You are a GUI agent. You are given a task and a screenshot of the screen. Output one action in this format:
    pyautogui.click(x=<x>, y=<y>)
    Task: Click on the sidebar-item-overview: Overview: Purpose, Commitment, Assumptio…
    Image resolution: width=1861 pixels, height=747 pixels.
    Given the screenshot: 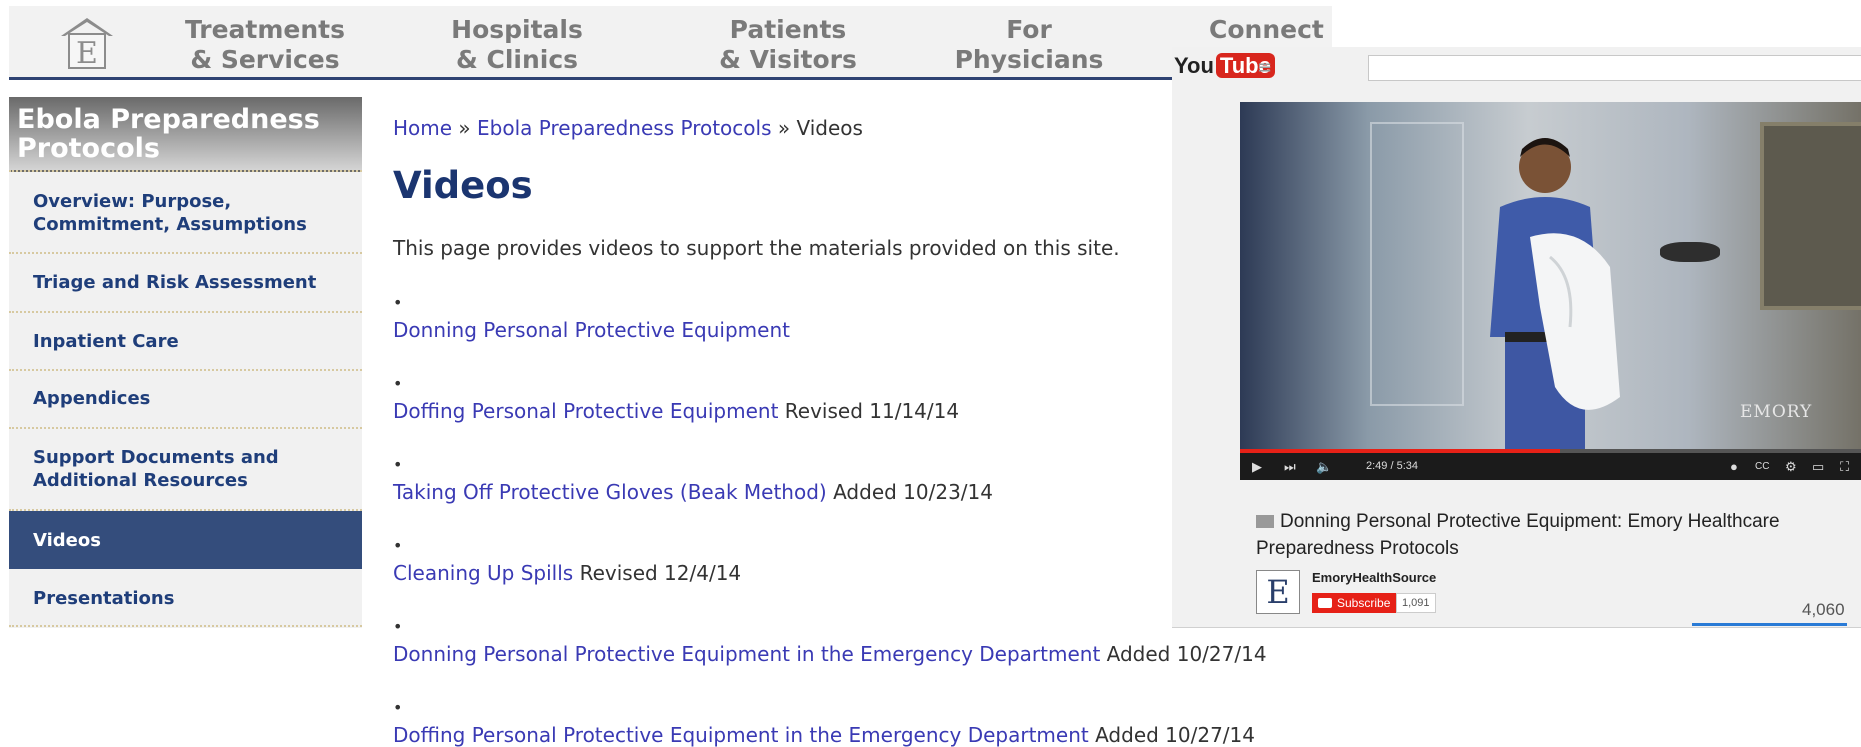 What is the action you would take?
    pyautogui.click(x=185, y=213)
    